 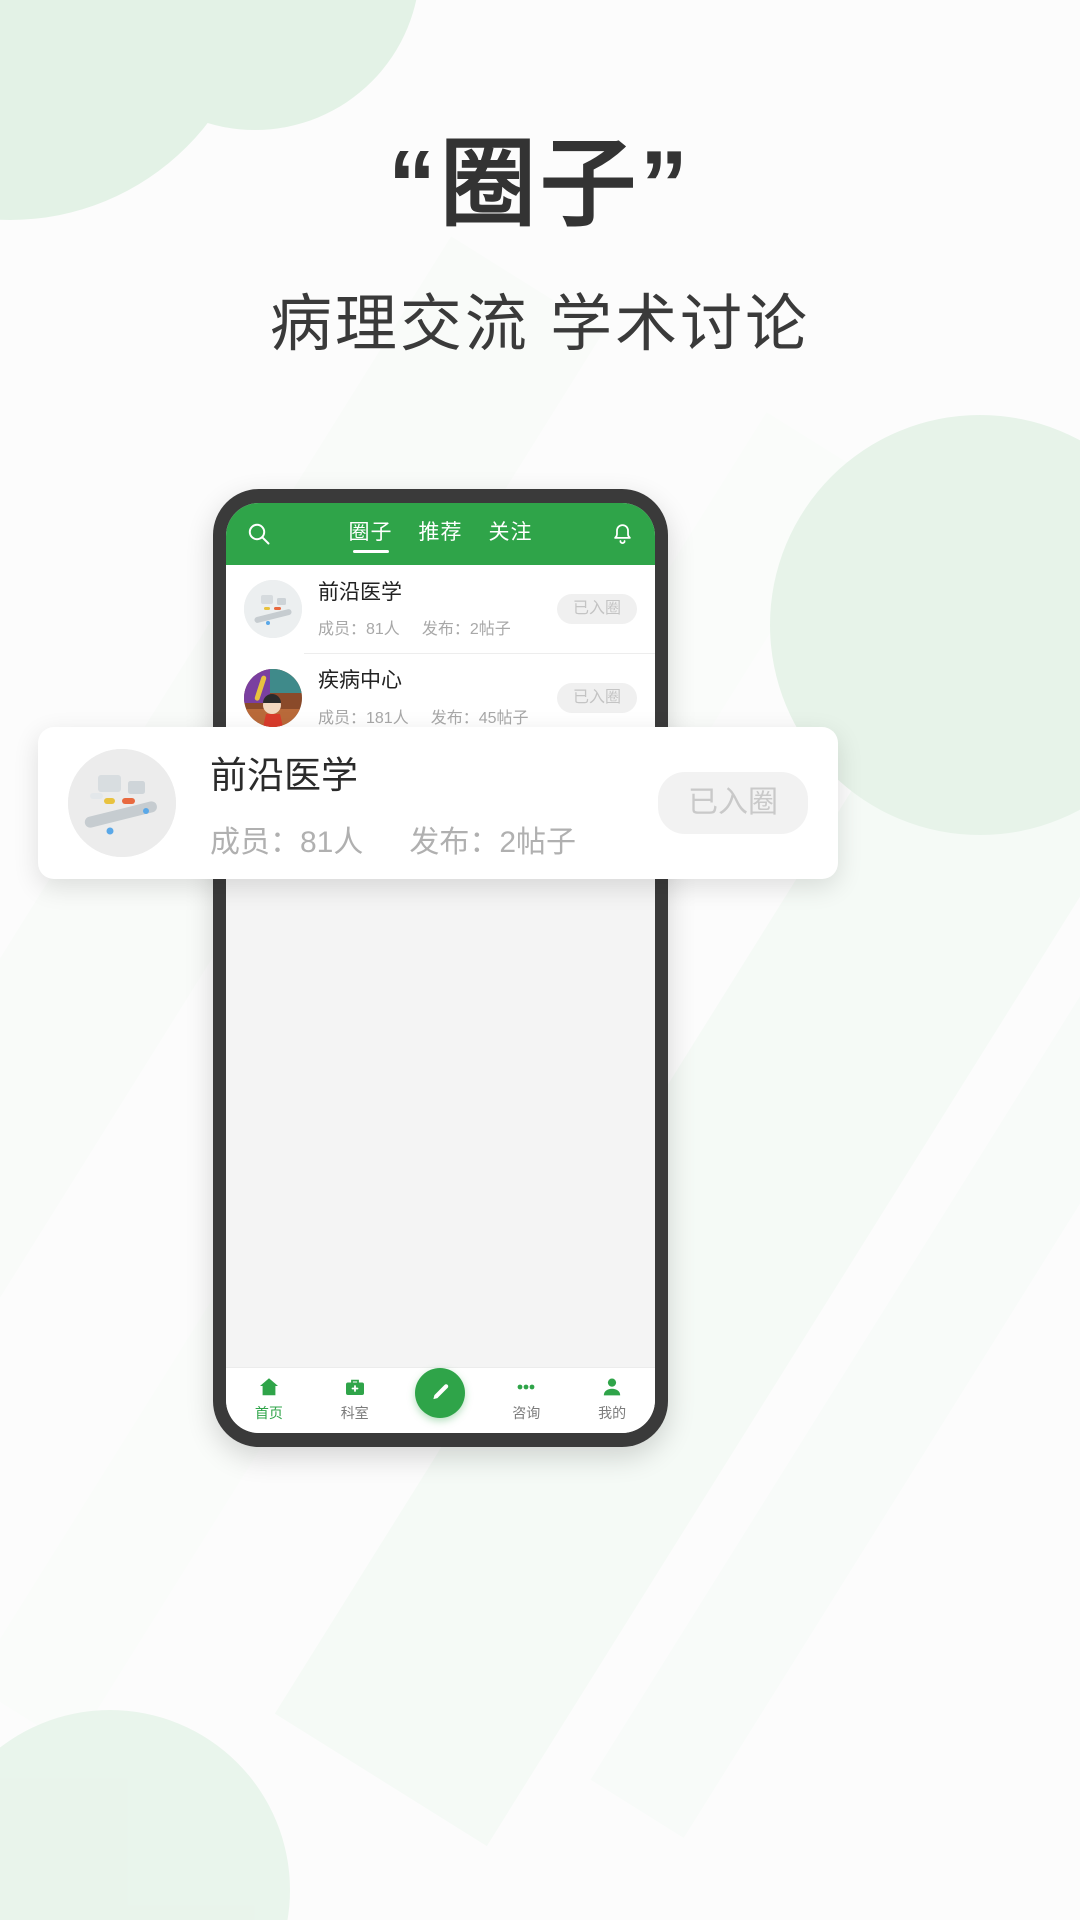 I want to click on tab-consult: 咨询, so click(x=526, y=1398).